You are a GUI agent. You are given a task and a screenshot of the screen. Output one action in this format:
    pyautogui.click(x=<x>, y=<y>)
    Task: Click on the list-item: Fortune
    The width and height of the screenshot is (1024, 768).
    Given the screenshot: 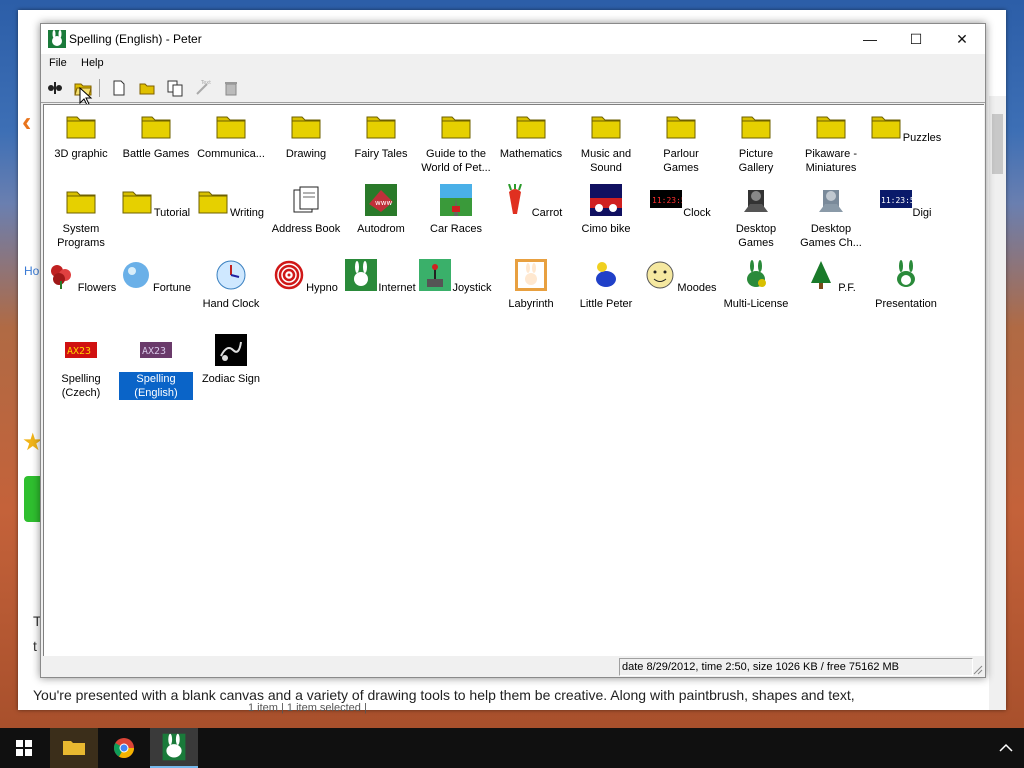 What is the action you would take?
    pyautogui.click(x=156, y=277)
    